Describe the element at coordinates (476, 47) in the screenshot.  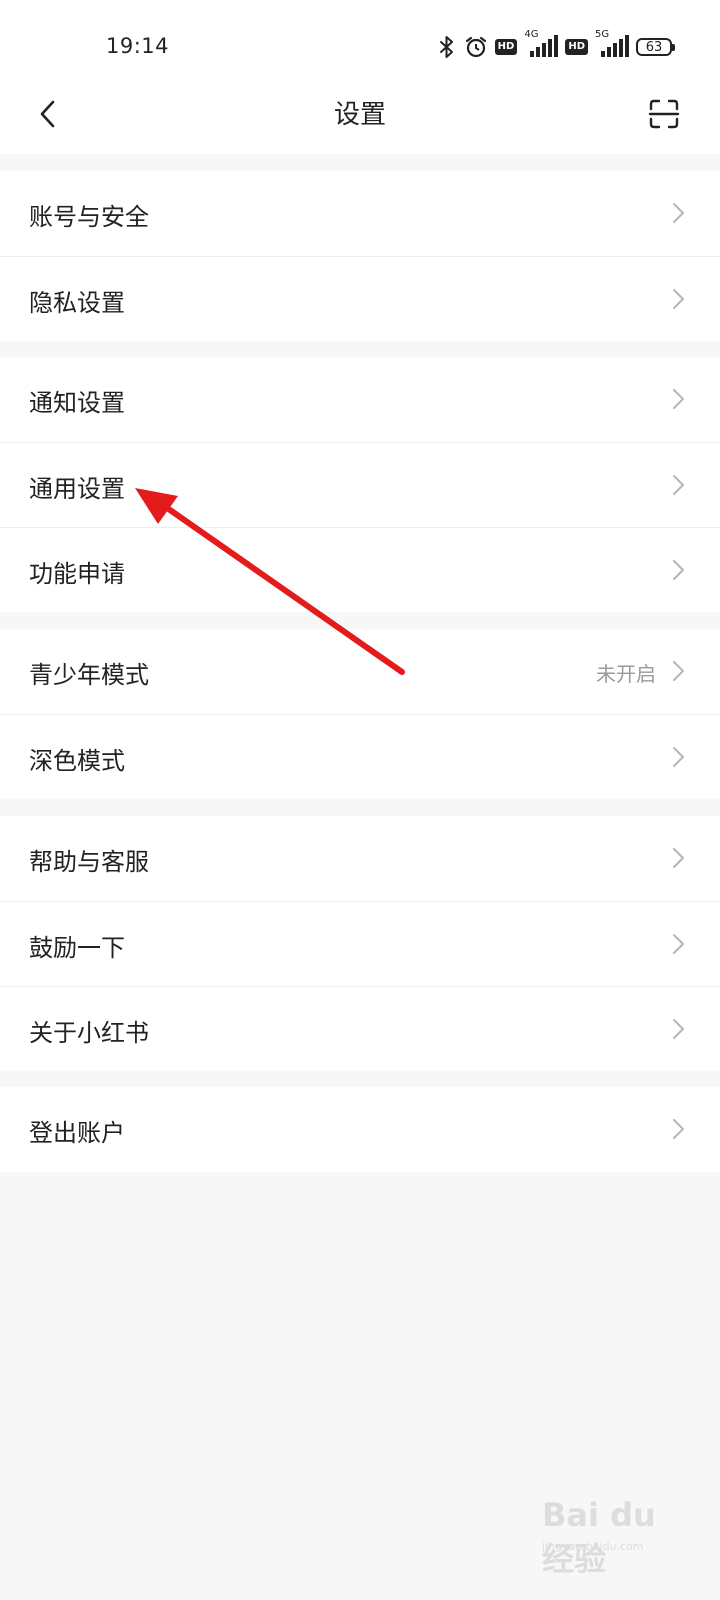
I see `alarm-icon` at that location.